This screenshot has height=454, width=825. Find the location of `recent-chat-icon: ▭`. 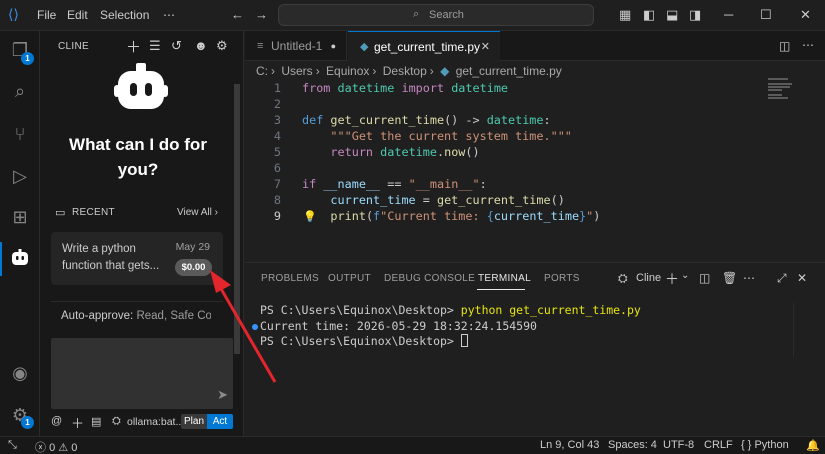

recent-chat-icon: ▭ is located at coordinates (60, 213).